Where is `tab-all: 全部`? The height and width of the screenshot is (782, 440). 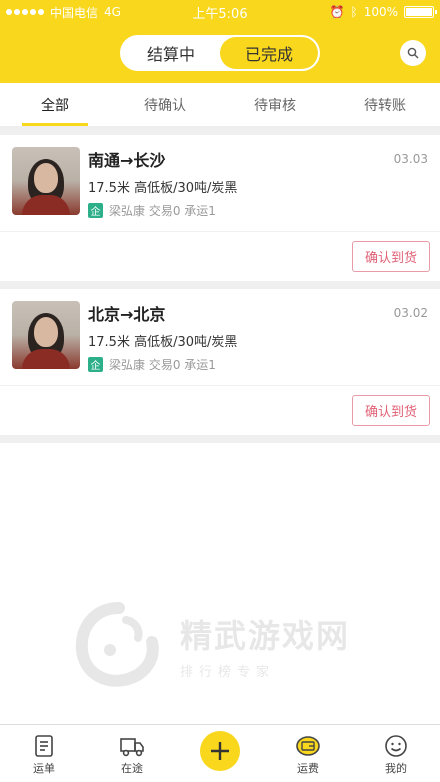 tab-all: 全部 is located at coordinates (55, 104).